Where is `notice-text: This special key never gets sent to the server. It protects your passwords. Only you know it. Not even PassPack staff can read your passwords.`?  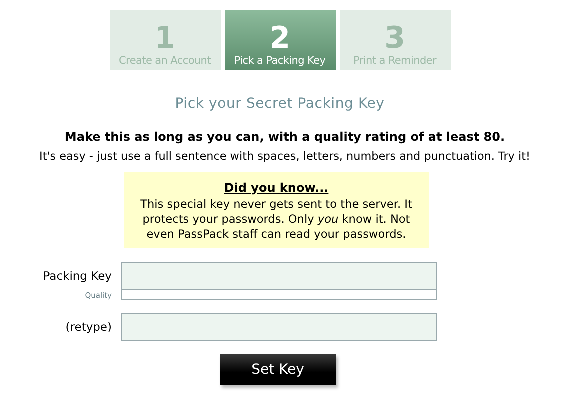 notice-text: This special key never gets sent to the server. It protects your passwords. Only you know it. Not even PassPack staff can read your passwords. is located at coordinates (277, 219).